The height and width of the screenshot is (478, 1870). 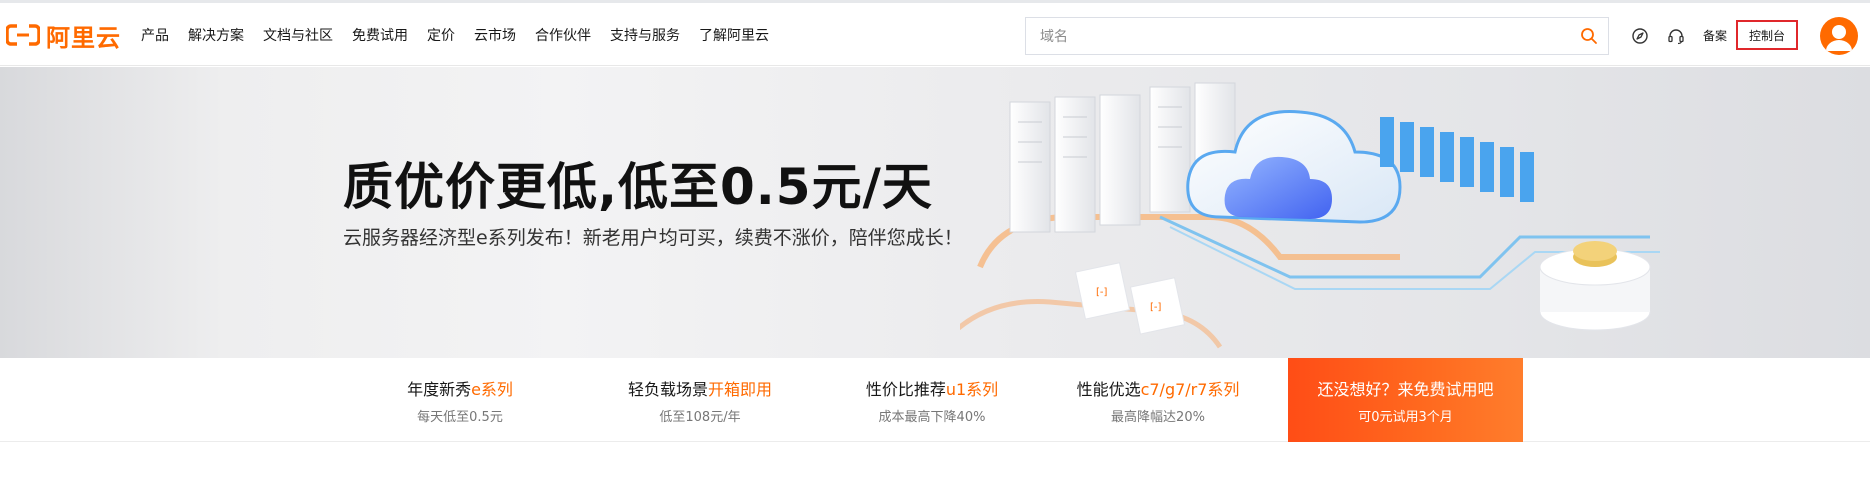 What do you see at coordinates (1767, 35) in the screenshot?
I see `console-button: 控制台` at bounding box center [1767, 35].